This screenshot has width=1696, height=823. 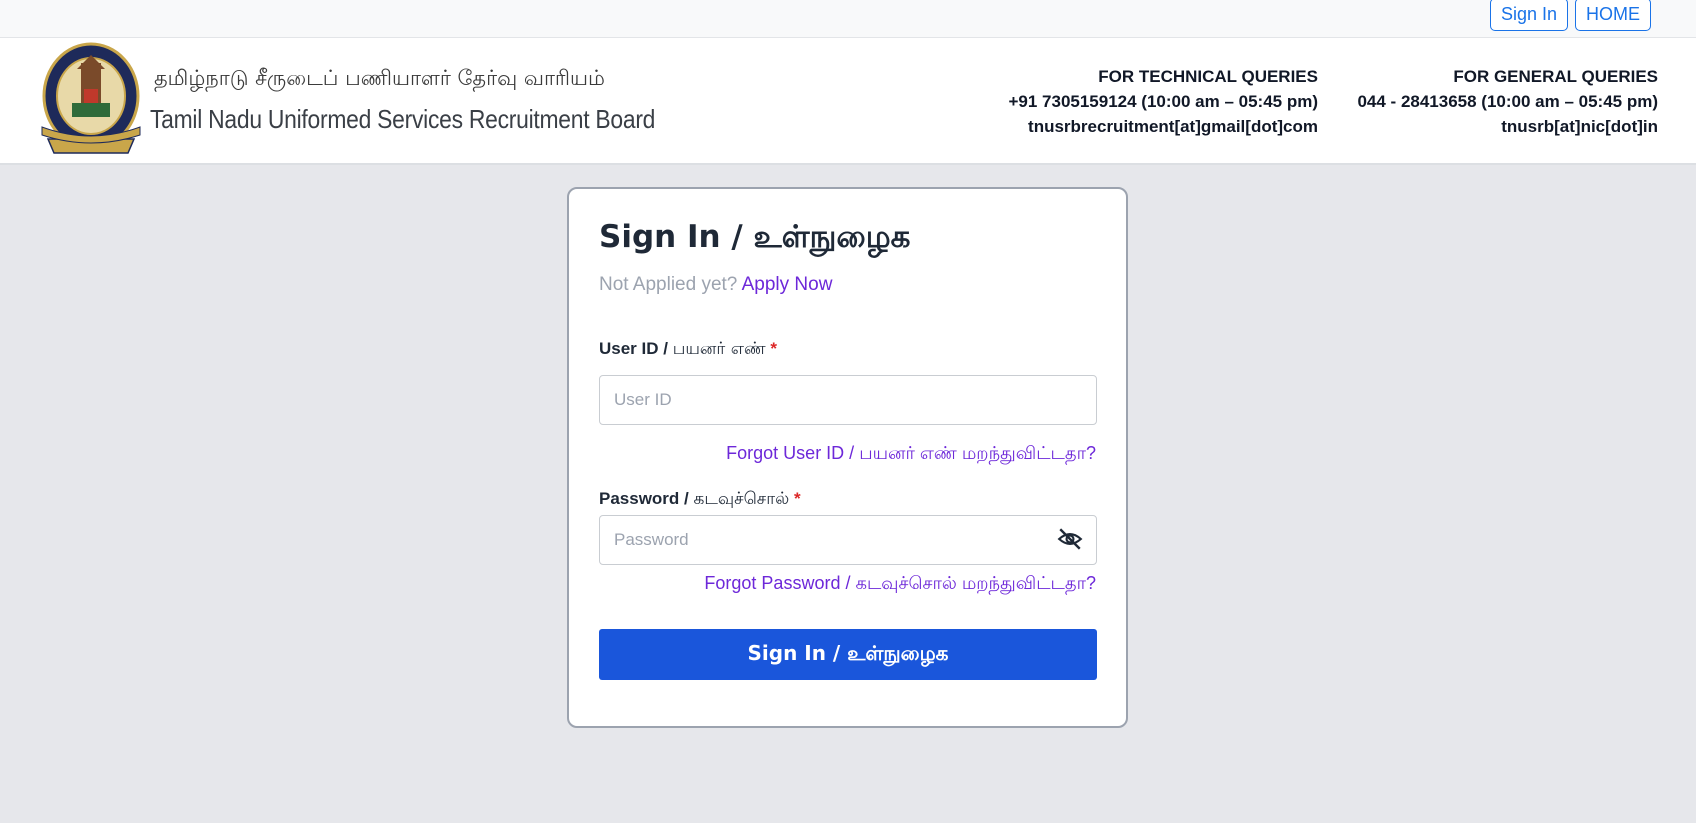 I want to click on sign-in-submit-button: Sign In / உள்நுழைக, so click(x=848, y=654).